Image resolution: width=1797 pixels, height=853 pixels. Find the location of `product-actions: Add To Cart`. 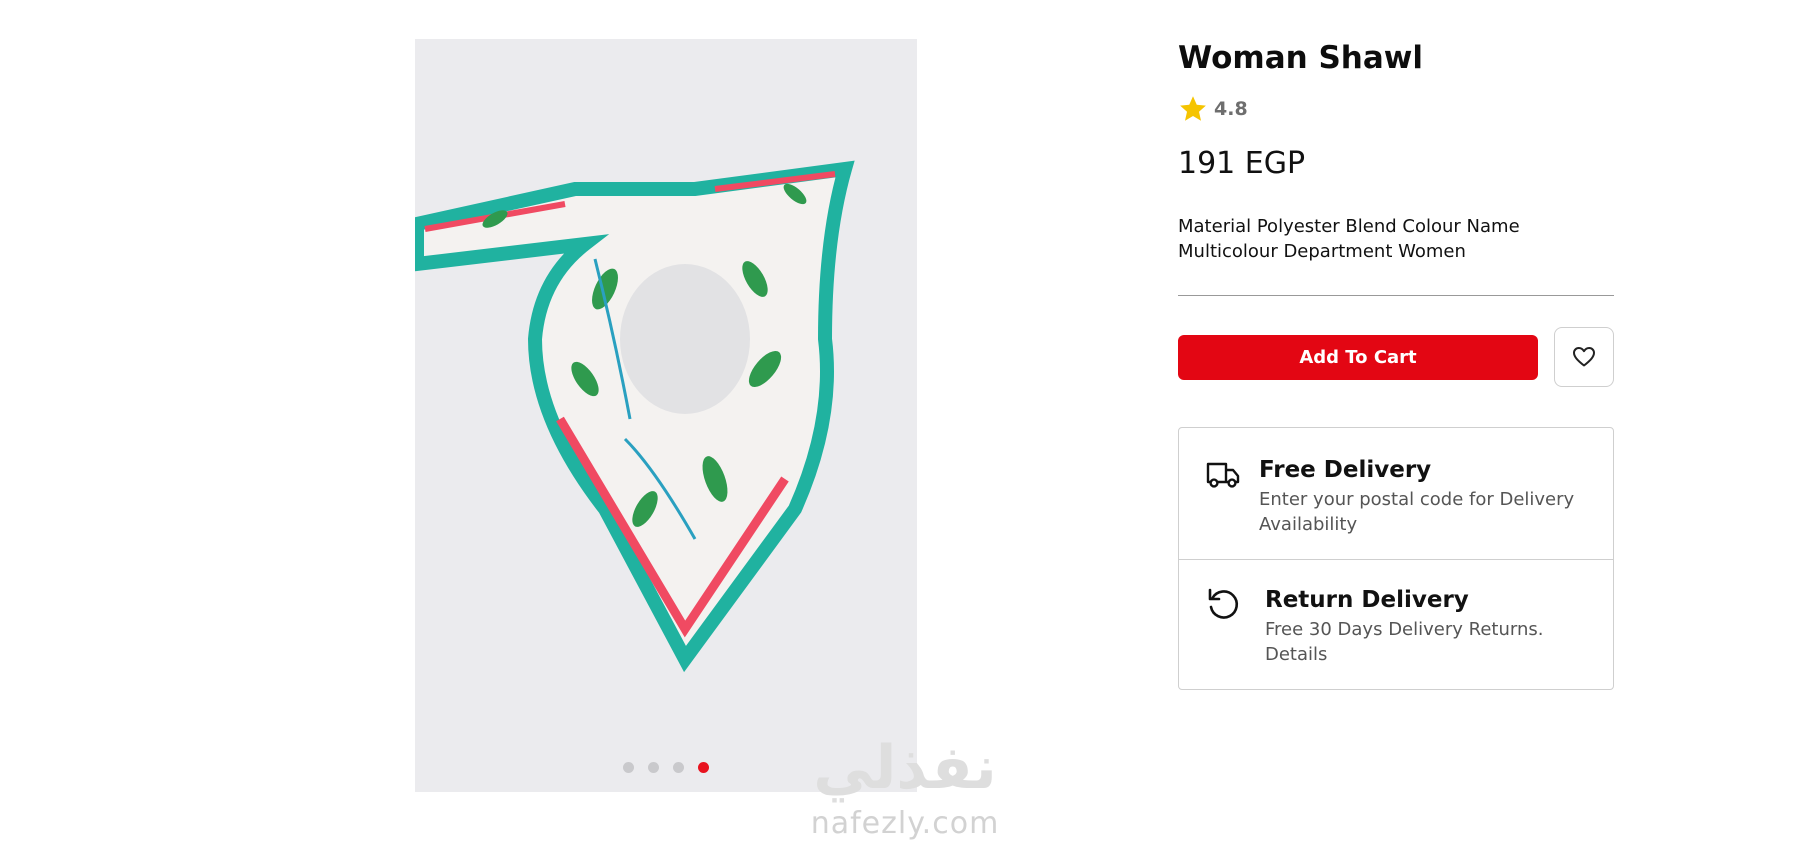

product-actions: Add To Cart is located at coordinates (1396, 357).